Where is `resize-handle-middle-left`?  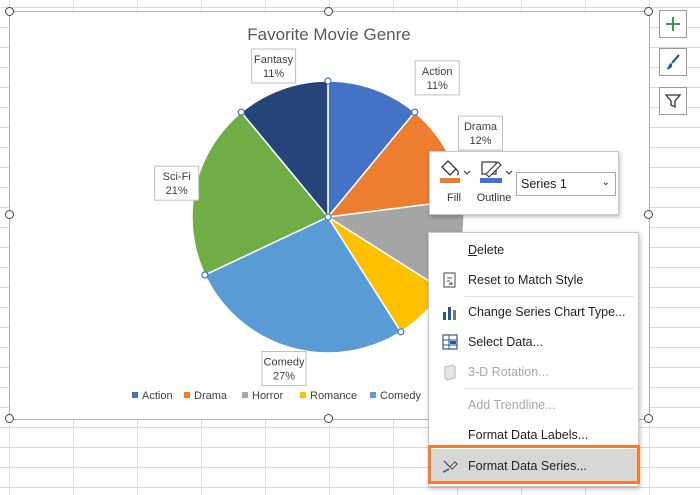
resize-handle-middle-left is located at coordinates (9, 214).